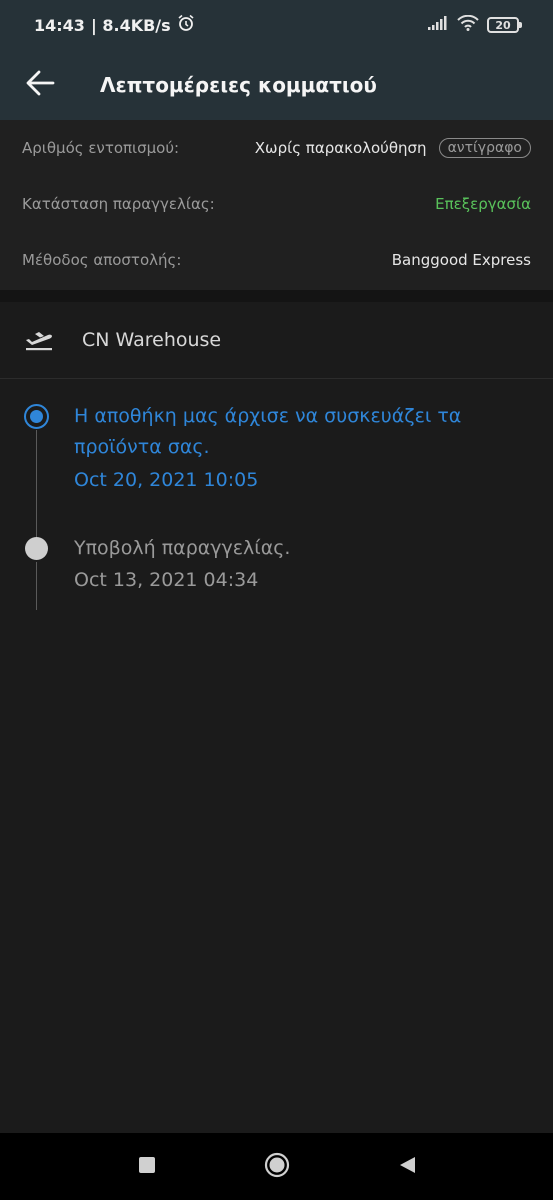 The width and height of the screenshot is (553, 1200). I want to click on status-row: Κατάσταση παραγγελίας: Επεξεργασία, so click(276, 204).